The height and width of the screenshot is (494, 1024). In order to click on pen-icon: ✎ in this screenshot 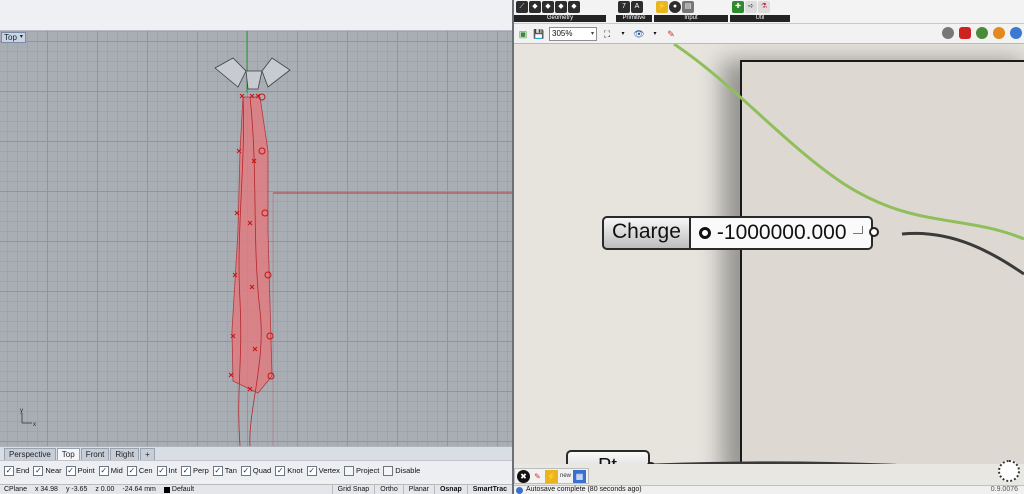, I will do `click(537, 476)`.